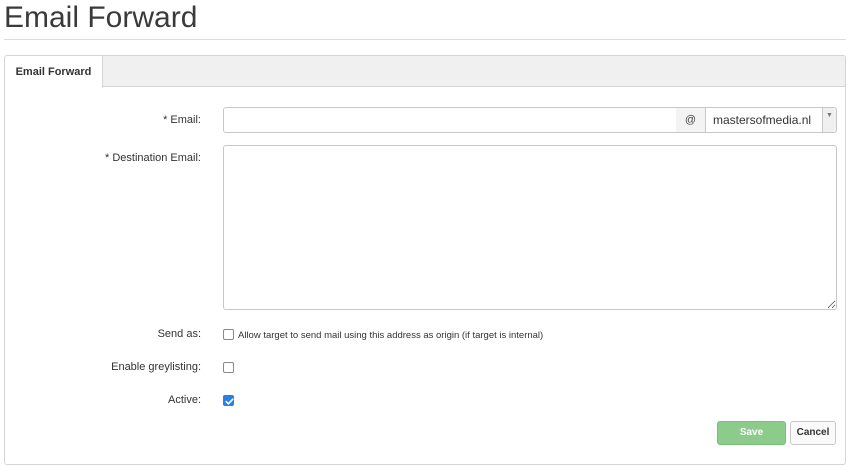 The image size is (850, 470). I want to click on cancel-button: Cancel, so click(813, 433).